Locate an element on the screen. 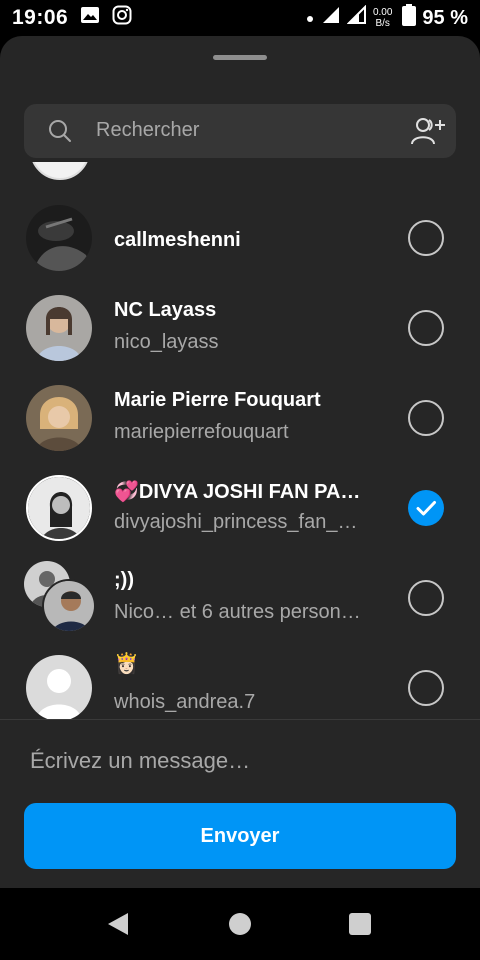 The image size is (480, 960). net-speed-unit: B/s is located at coordinates (382, 23).